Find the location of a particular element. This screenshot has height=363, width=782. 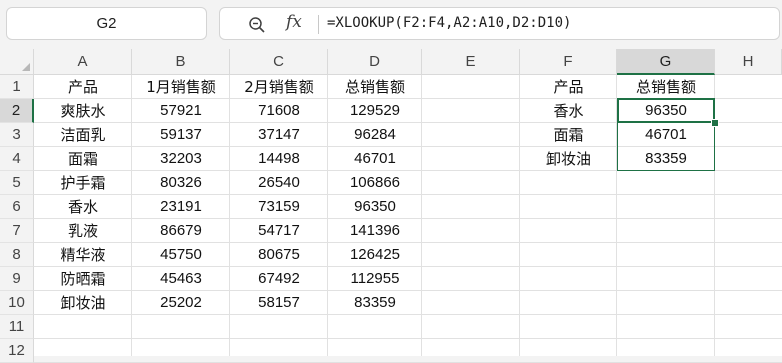

cell-c6: 73159 is located at coordinates (279, 207).